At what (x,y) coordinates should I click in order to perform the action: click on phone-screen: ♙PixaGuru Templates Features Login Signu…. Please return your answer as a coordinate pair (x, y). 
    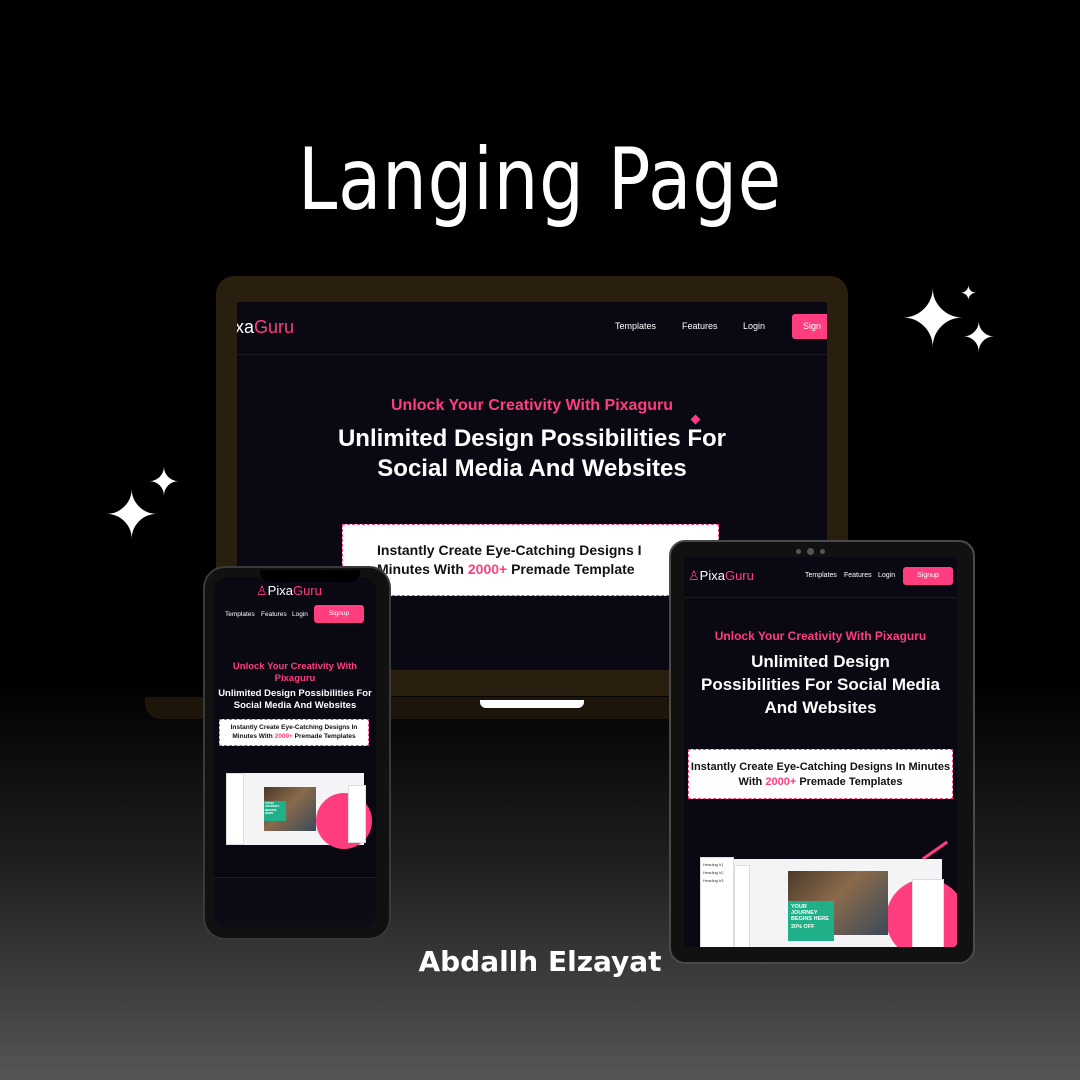
    Looking at the image, I should click on (295, 752).